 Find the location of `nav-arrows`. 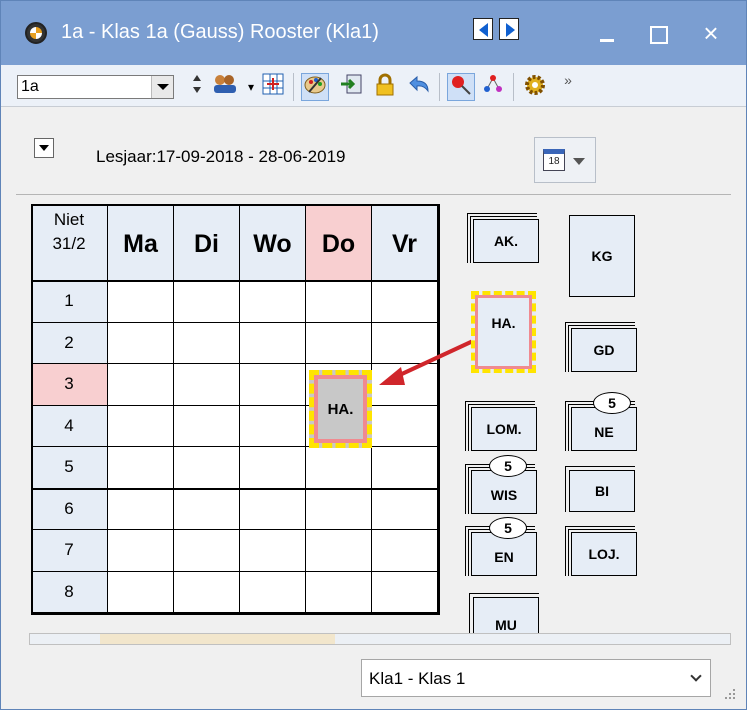

nav-arrows is located at coordinates (499, 31).